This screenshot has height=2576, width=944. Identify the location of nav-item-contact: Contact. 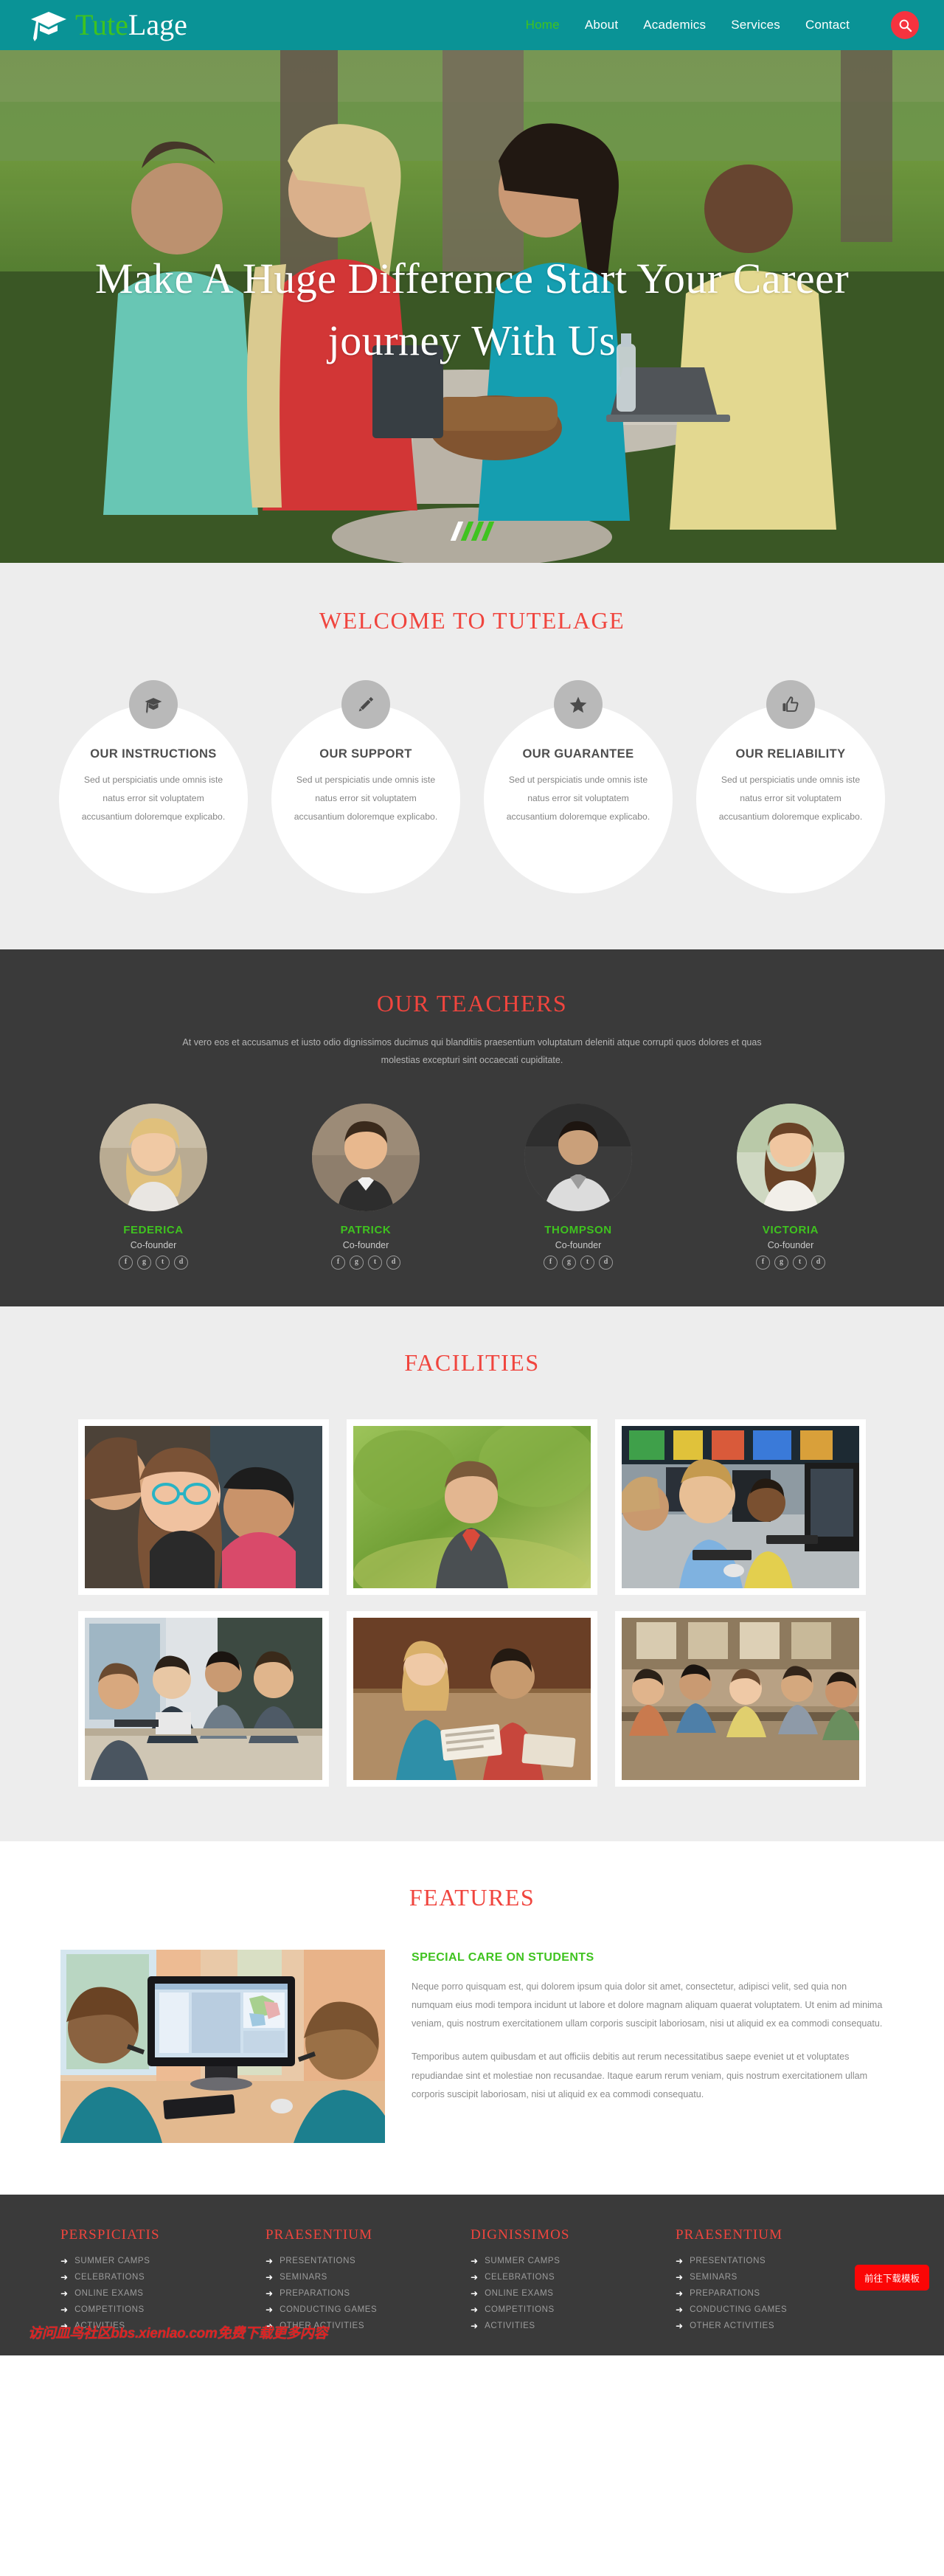
(827, 25).